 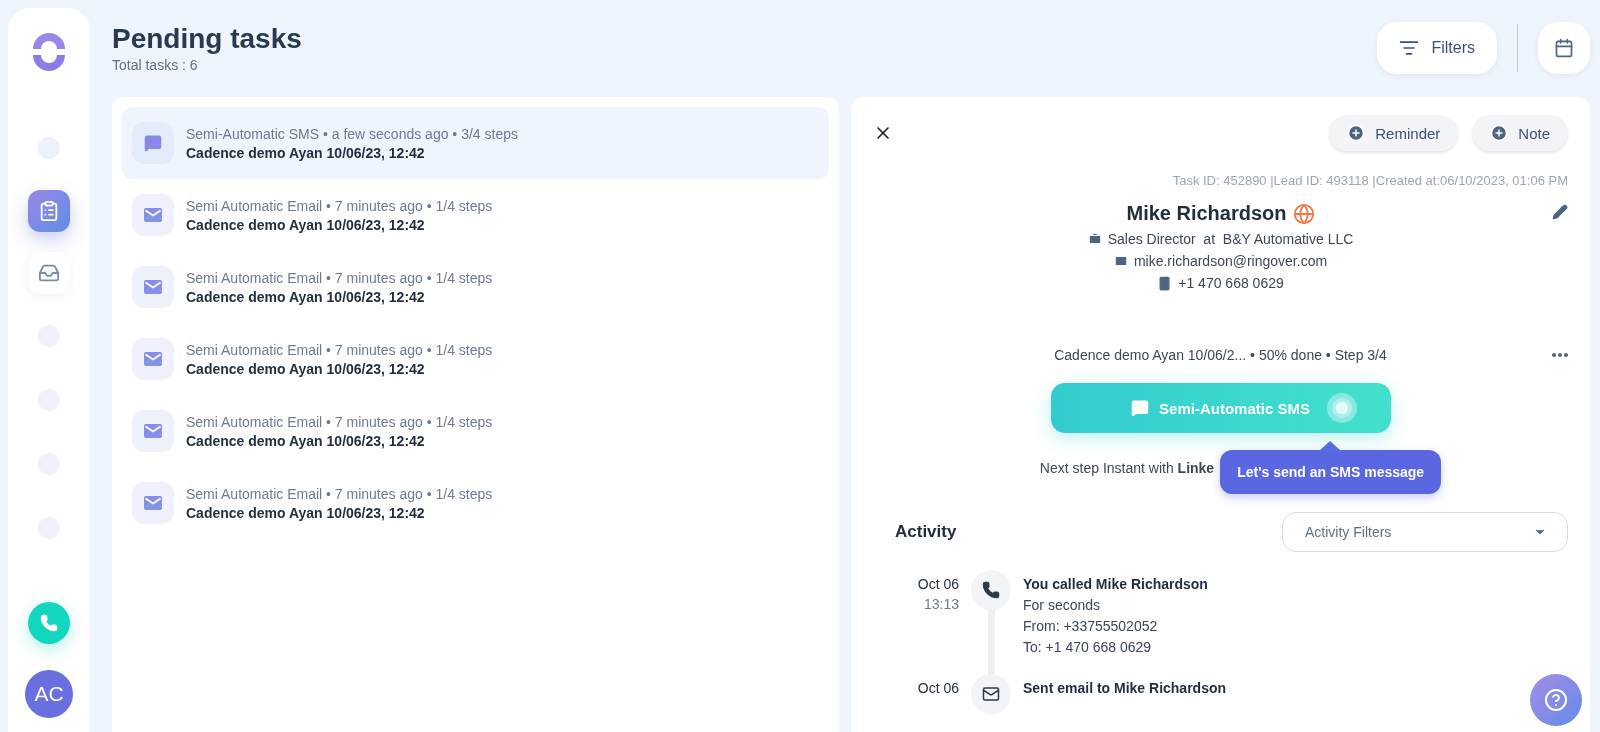 I want to click on add-button: Note, so click(x=1520, y=133).